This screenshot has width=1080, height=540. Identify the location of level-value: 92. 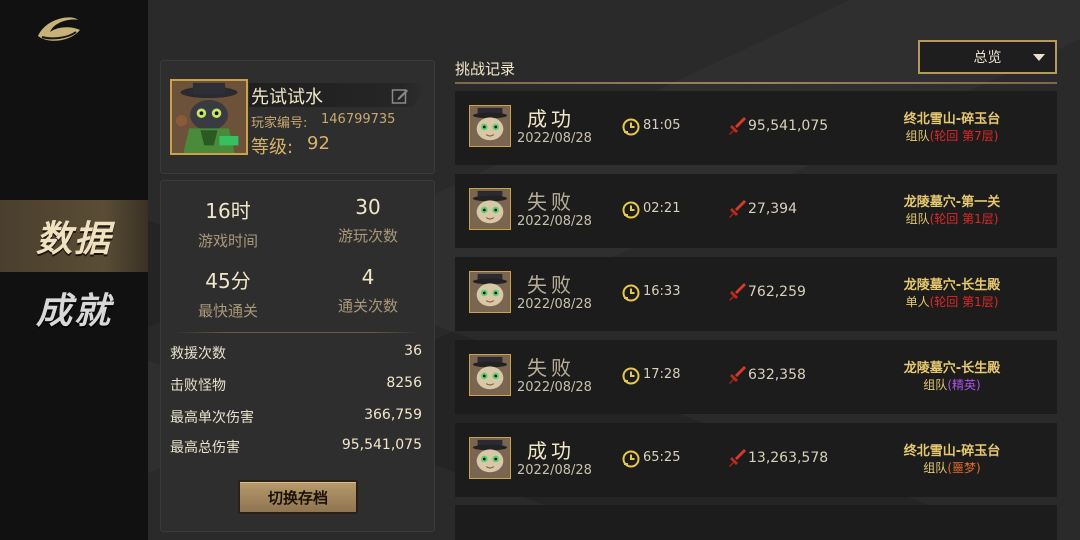
(318, 143).